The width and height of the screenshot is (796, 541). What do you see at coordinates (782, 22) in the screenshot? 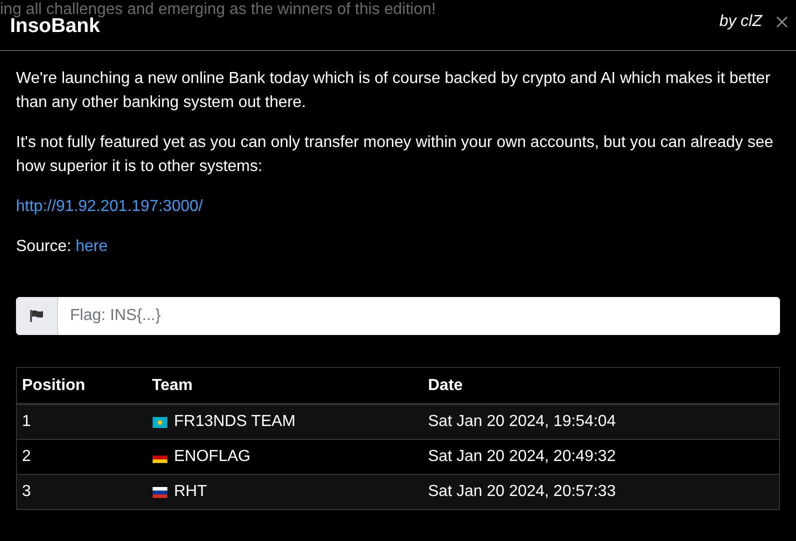
I see `close-icon` at bounding box center [782, 22].